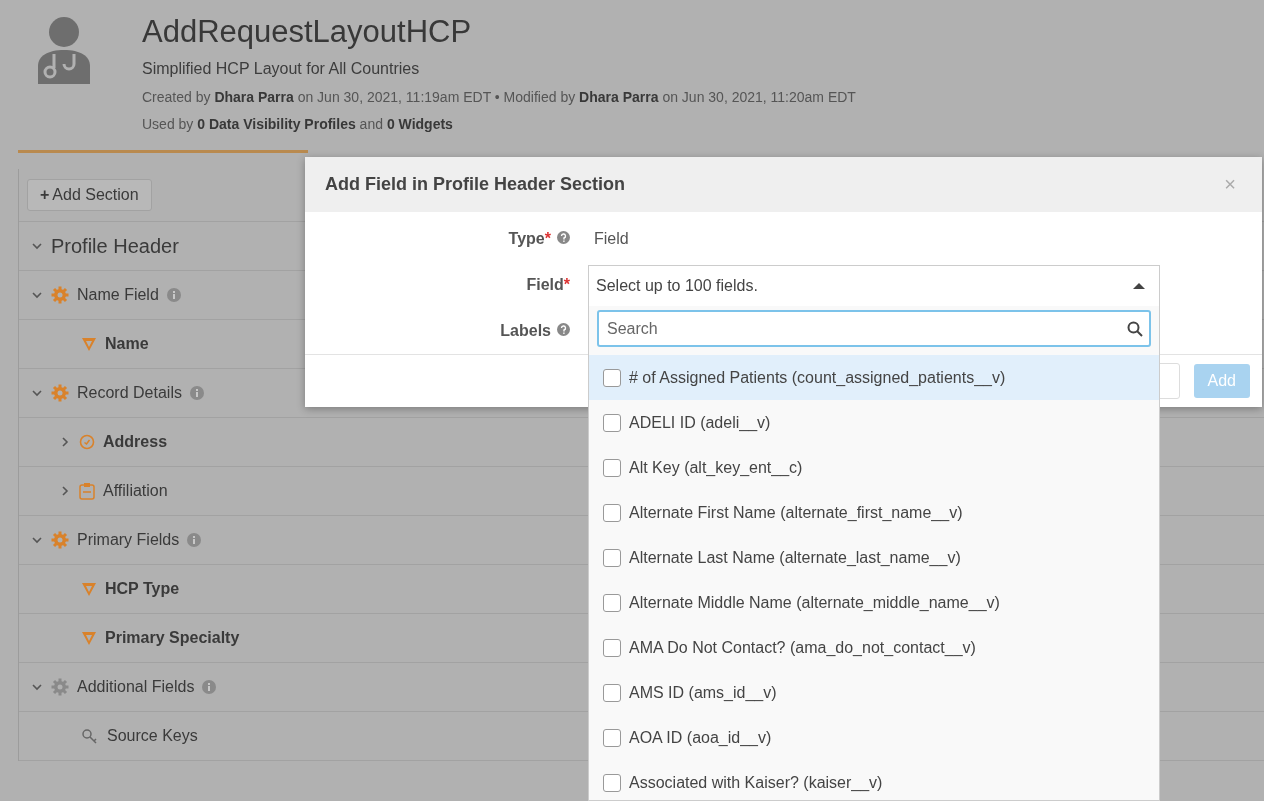 This screenshot has height=801, width=1264. Describe the element at coordinates (281, 69) in the screenshot. I see `page-subtitle: Simplified HCP Layout for All Countries` at that location.